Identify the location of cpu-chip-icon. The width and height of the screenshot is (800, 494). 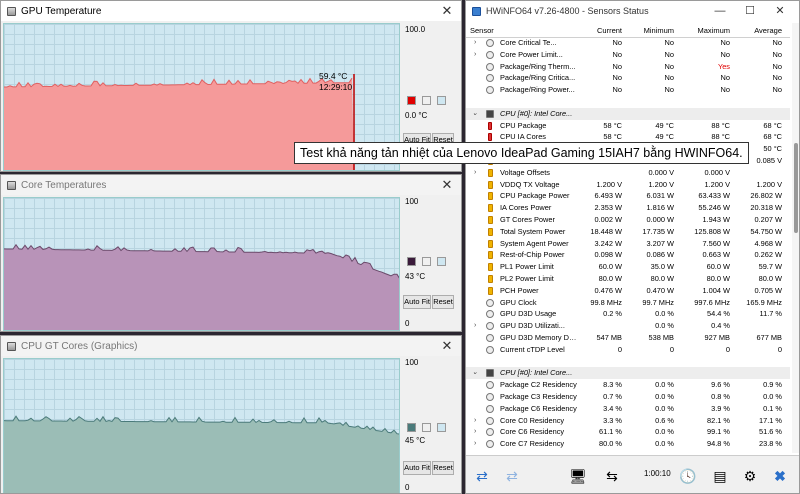
(490, 373).